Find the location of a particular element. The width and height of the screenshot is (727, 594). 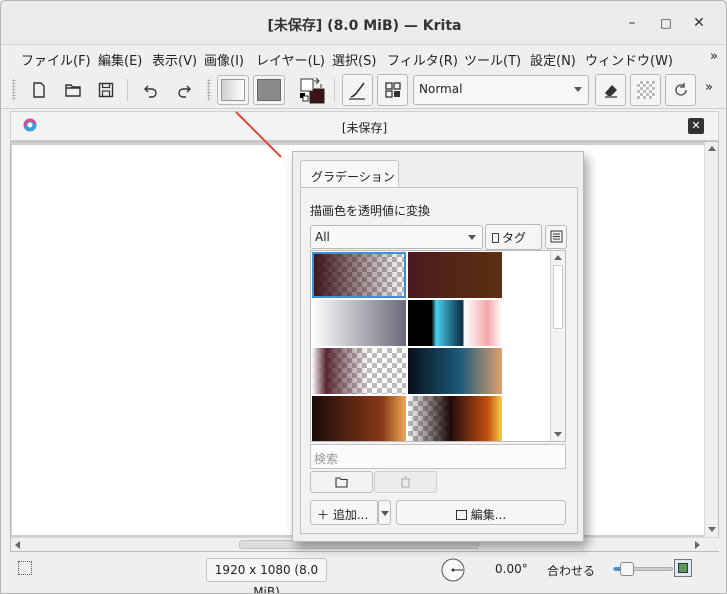

menu-window: ウィンドウ(W) is located at coordinates (629, 59).